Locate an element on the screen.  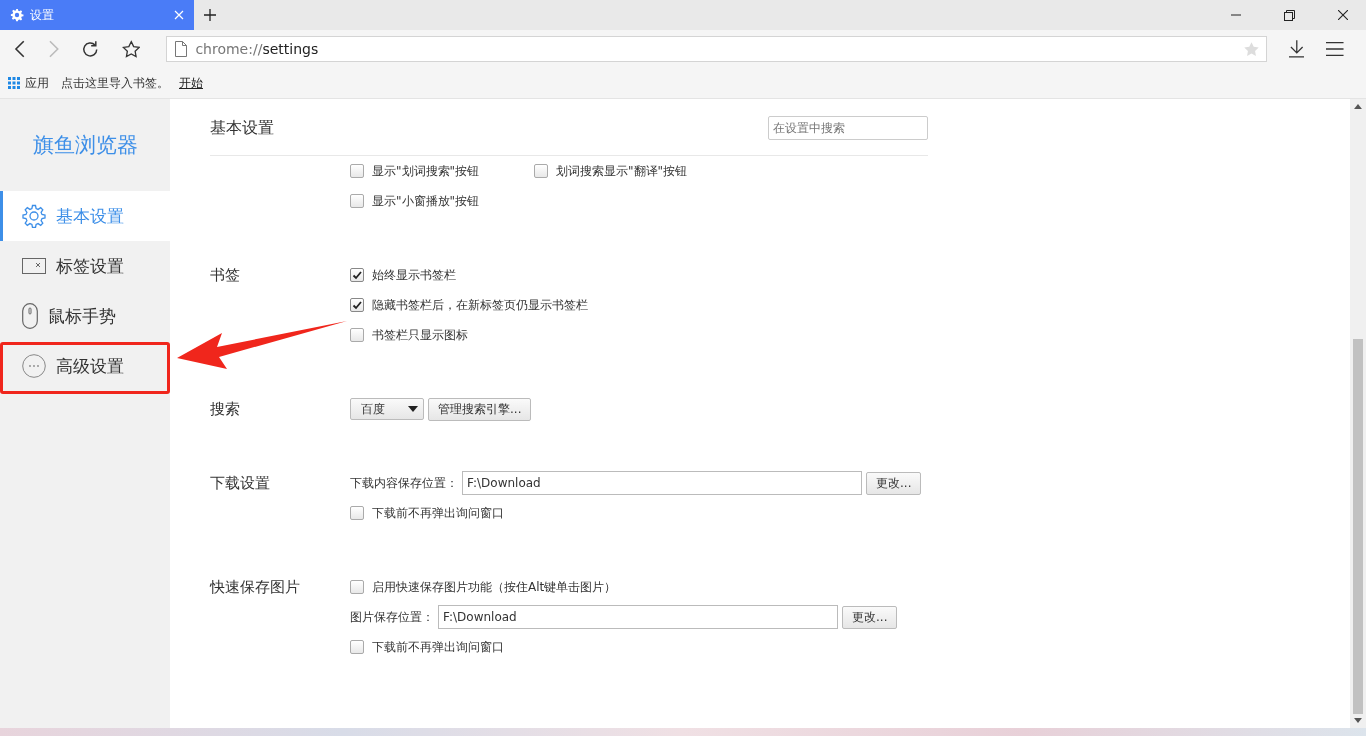
sidebar-item: 鼠标手势 is located at coordinates (85, 316).